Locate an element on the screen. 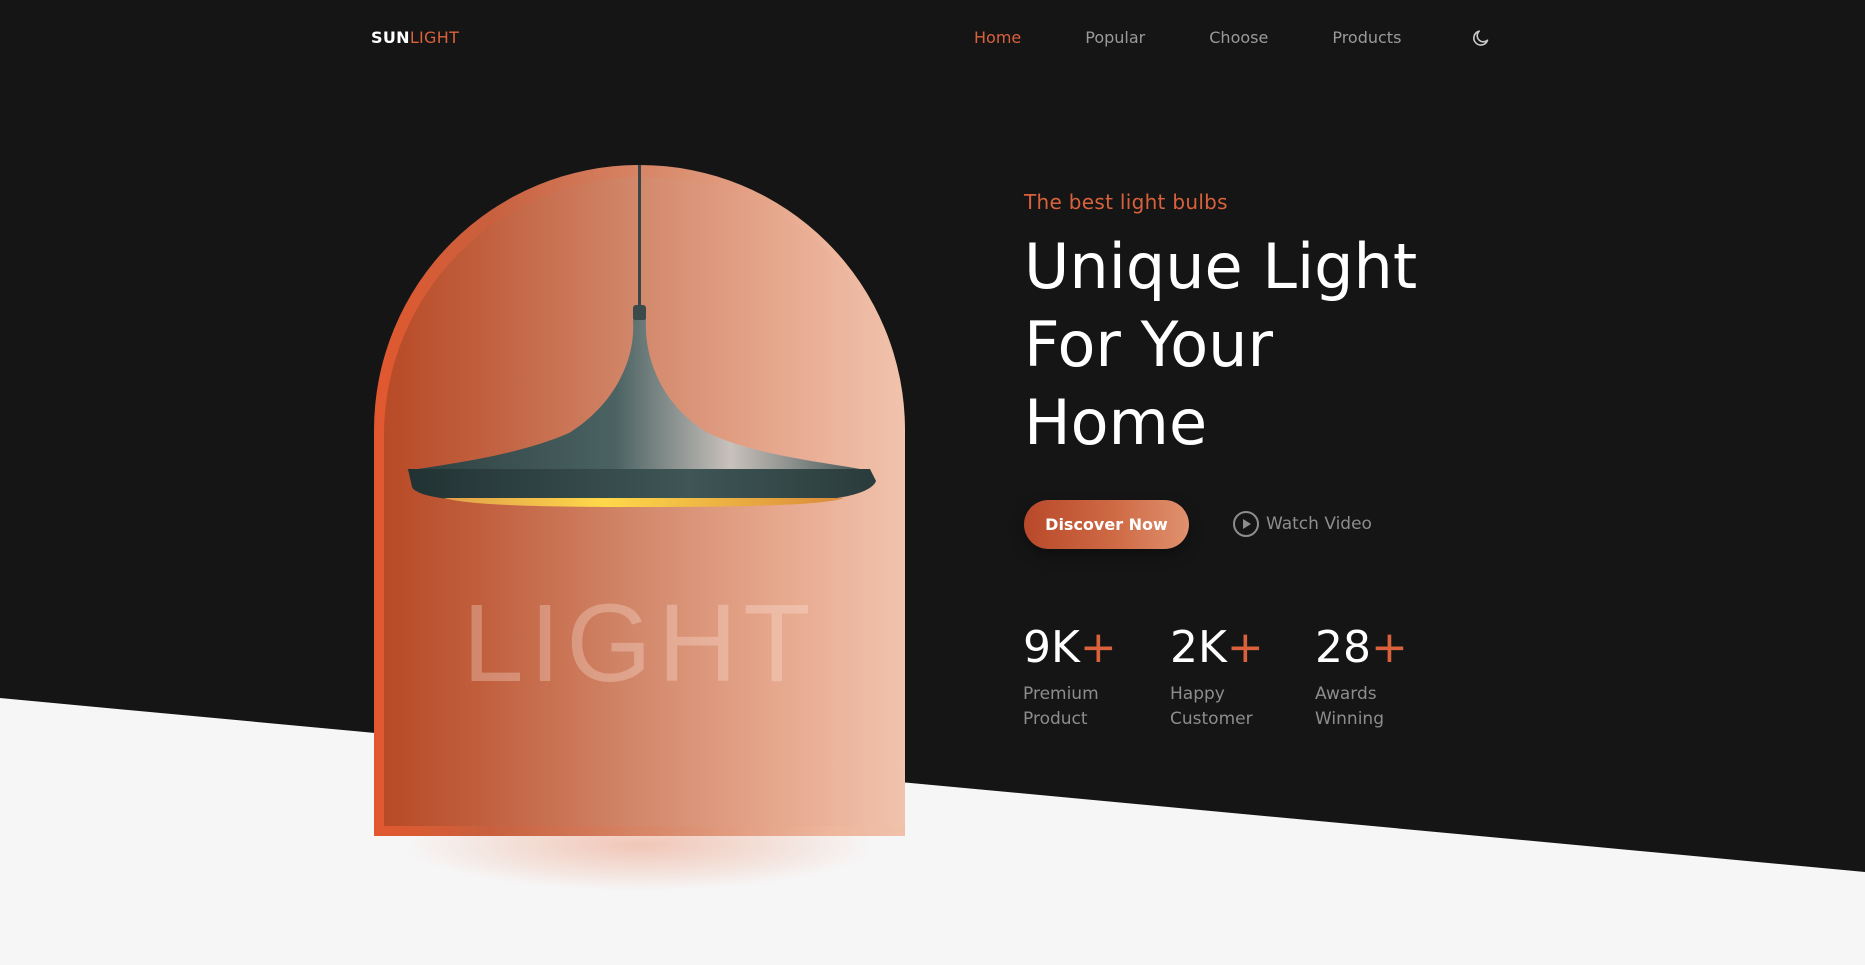 The height and width of the screenshot is (965, 1865). stat-label: Premium Product is located at coordinates (1061, 706).